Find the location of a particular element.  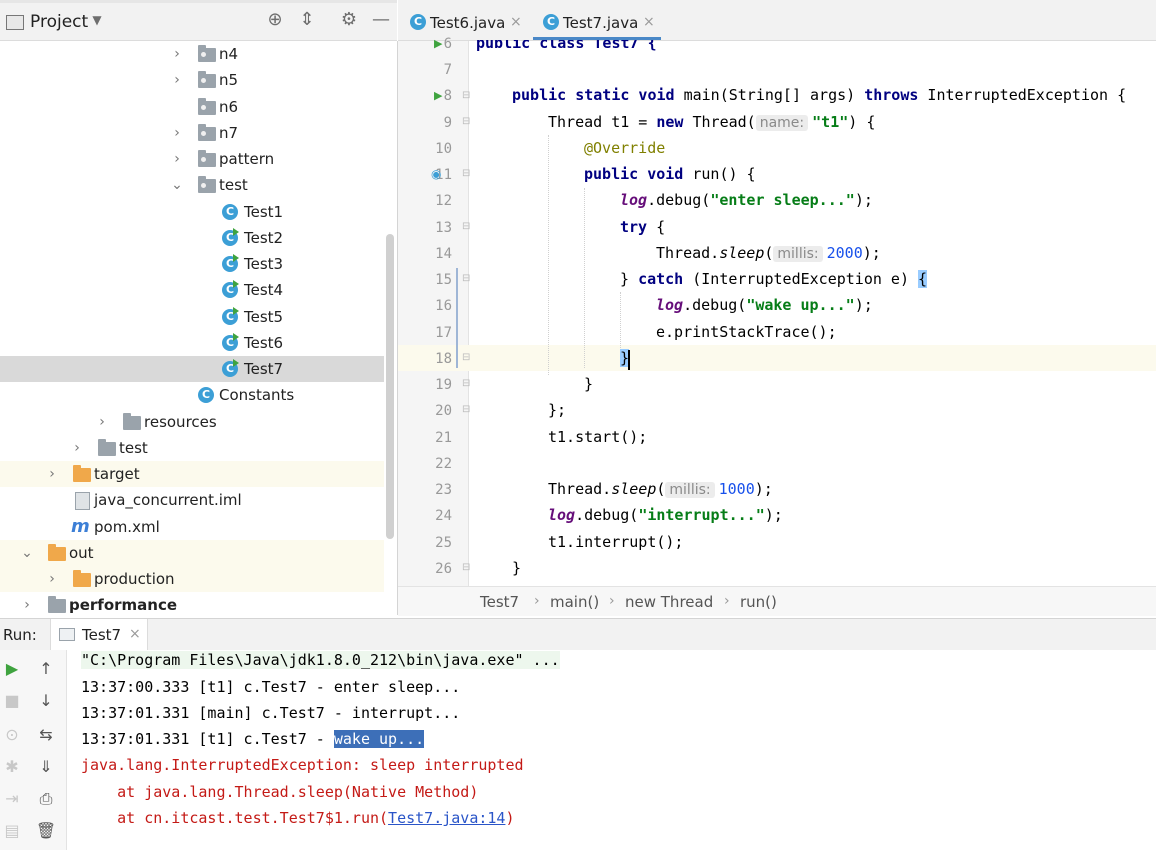

tree-item-test-folder: › test is located at coordinates (192, 448).